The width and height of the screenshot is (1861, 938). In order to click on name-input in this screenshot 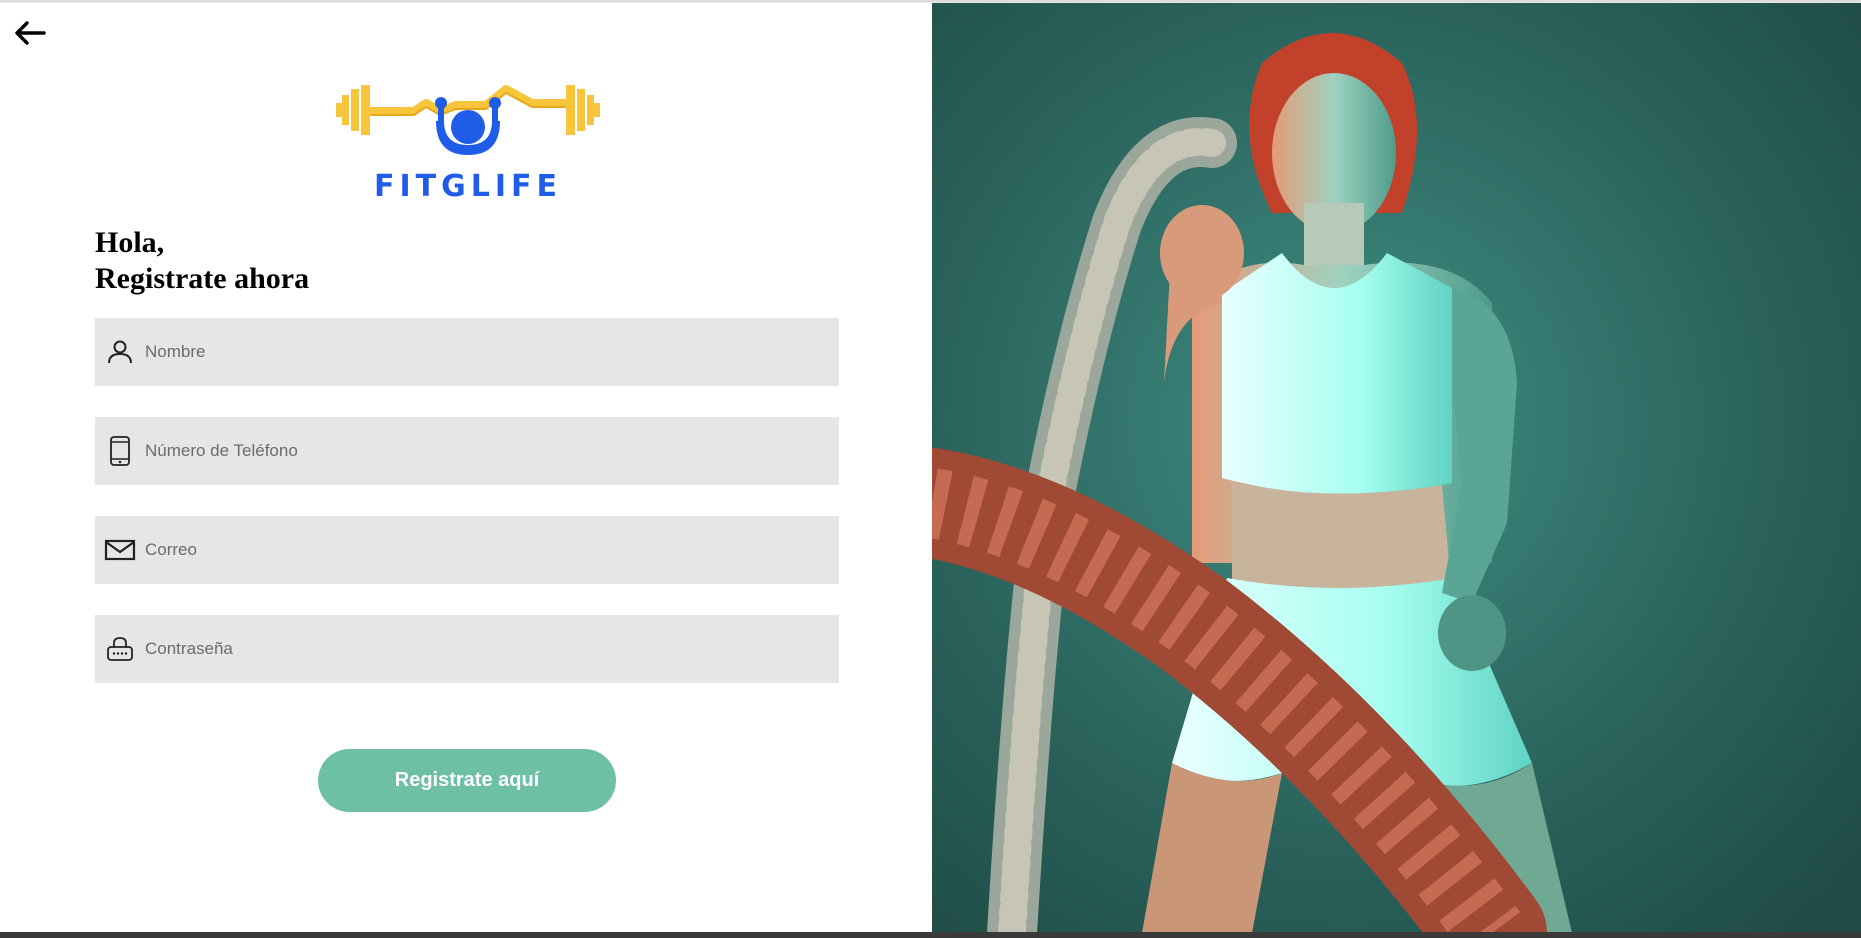, I will do `click(492, 352)`.